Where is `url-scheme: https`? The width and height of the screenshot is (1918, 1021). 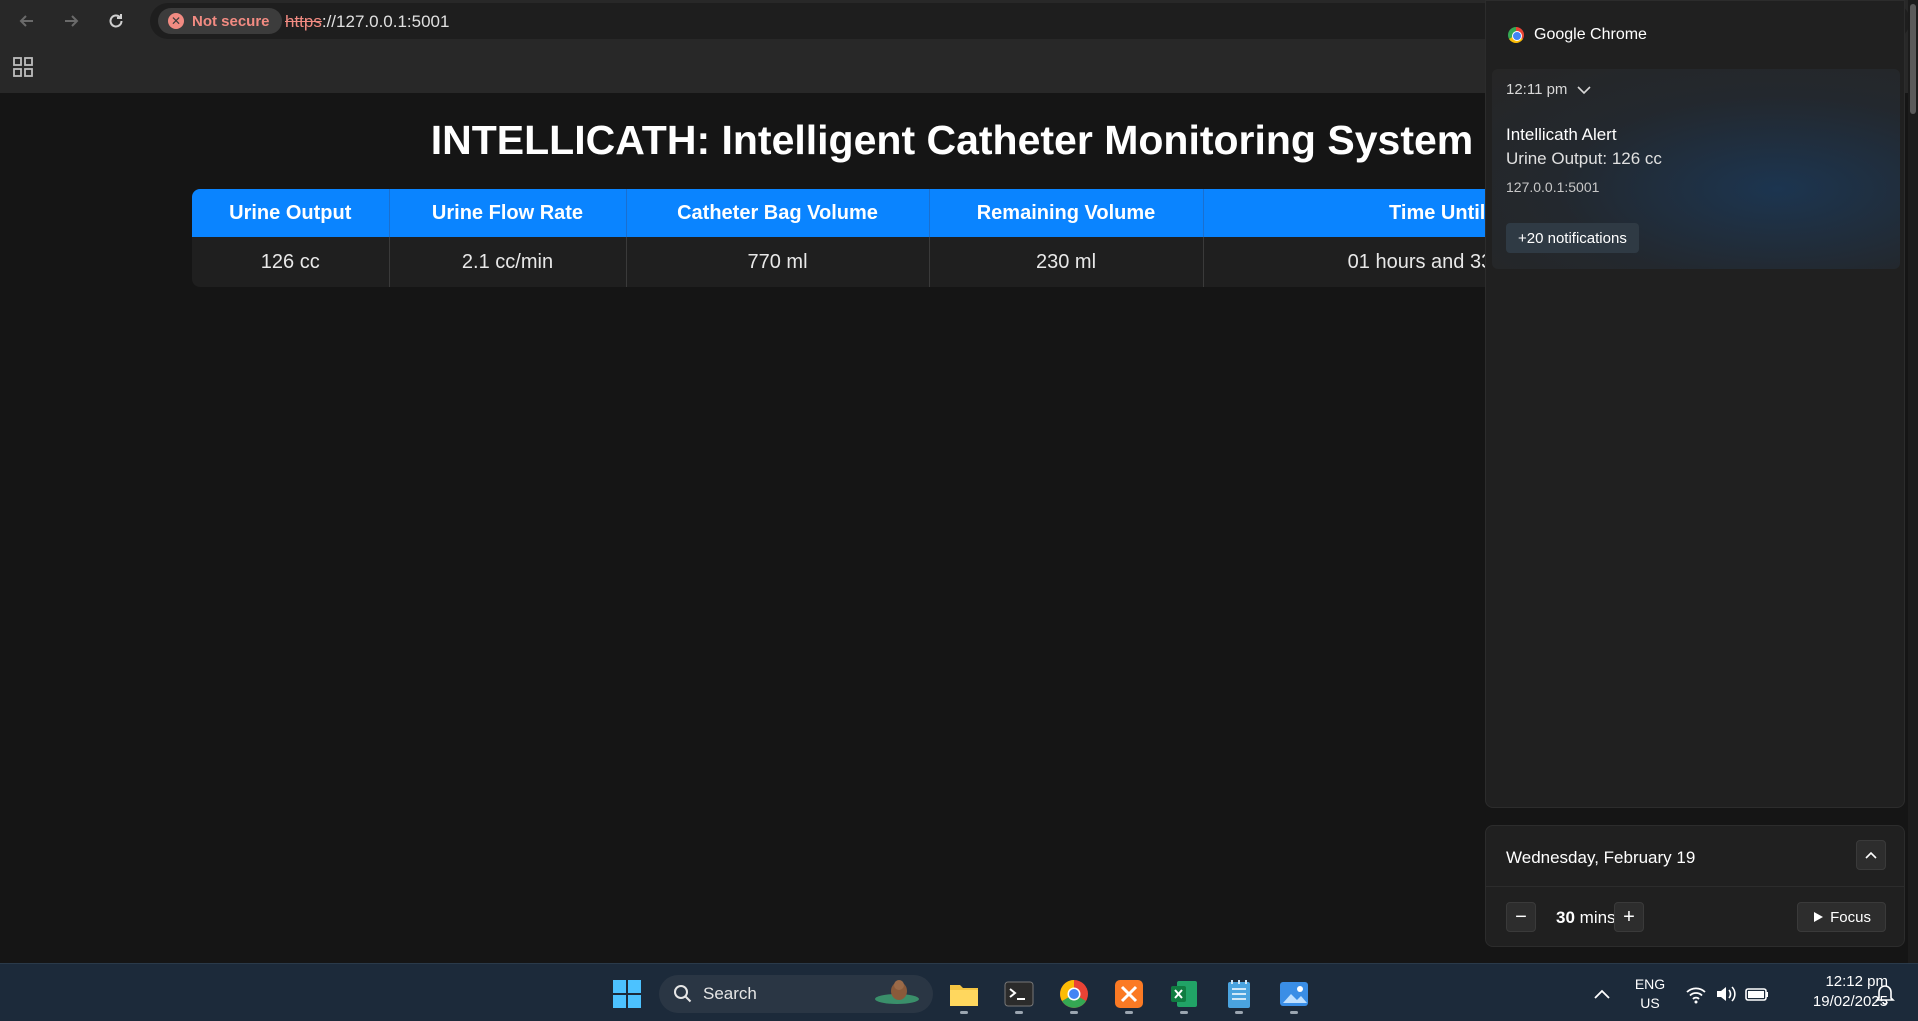
url-scheme: https is located at coordinates (303, 21).